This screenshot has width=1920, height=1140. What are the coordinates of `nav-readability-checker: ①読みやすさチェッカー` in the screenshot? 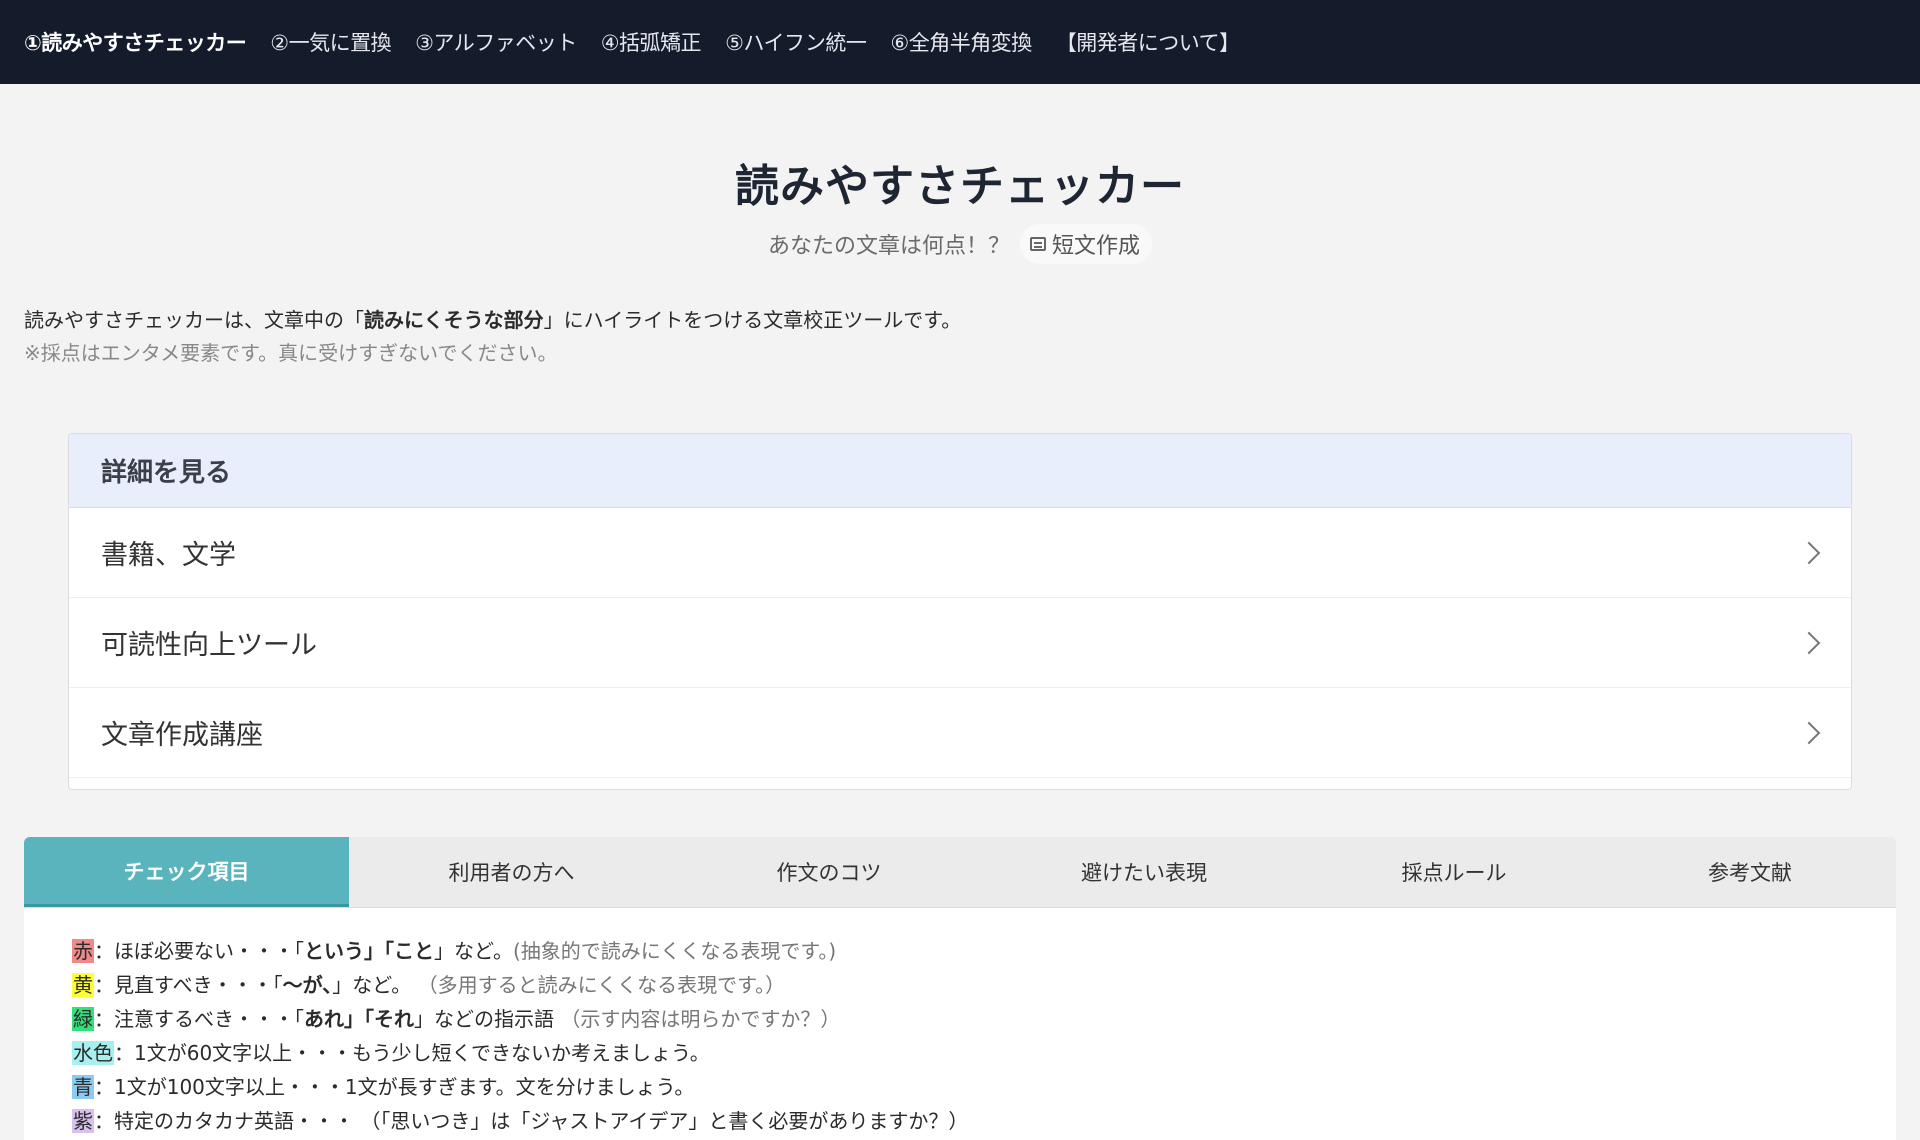 It's located at (135, 42).